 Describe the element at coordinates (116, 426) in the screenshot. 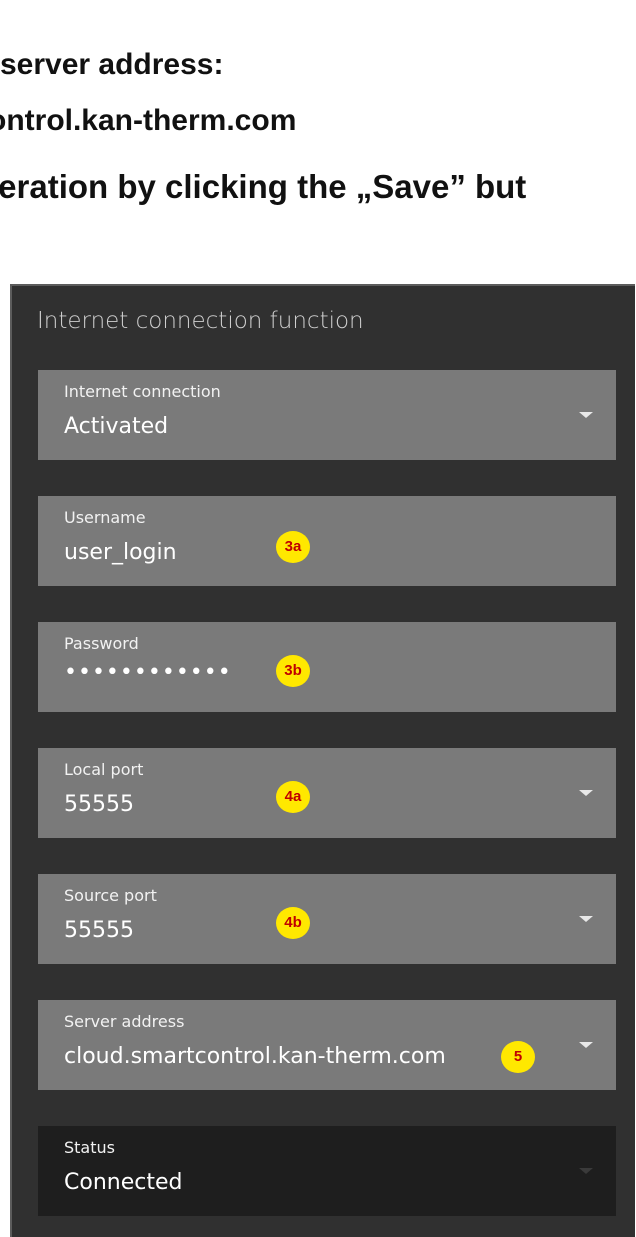

I see `field-value: Activated` at that location.